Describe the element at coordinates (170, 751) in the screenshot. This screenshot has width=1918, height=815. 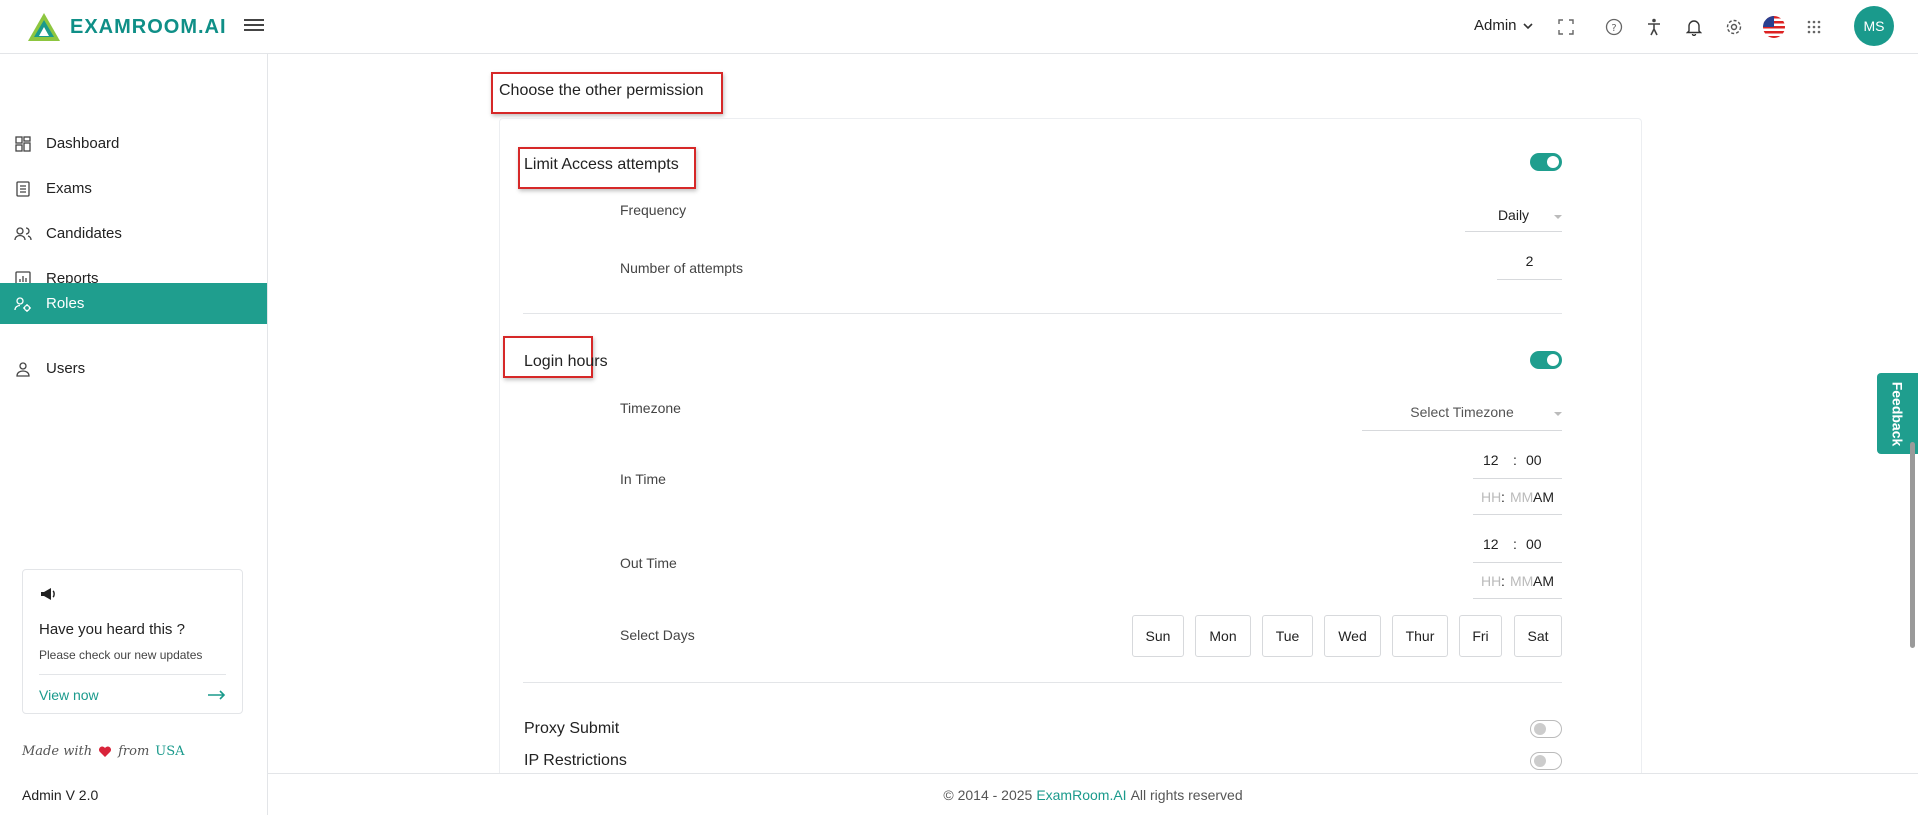
I see `made-with-country: USA` at that location.